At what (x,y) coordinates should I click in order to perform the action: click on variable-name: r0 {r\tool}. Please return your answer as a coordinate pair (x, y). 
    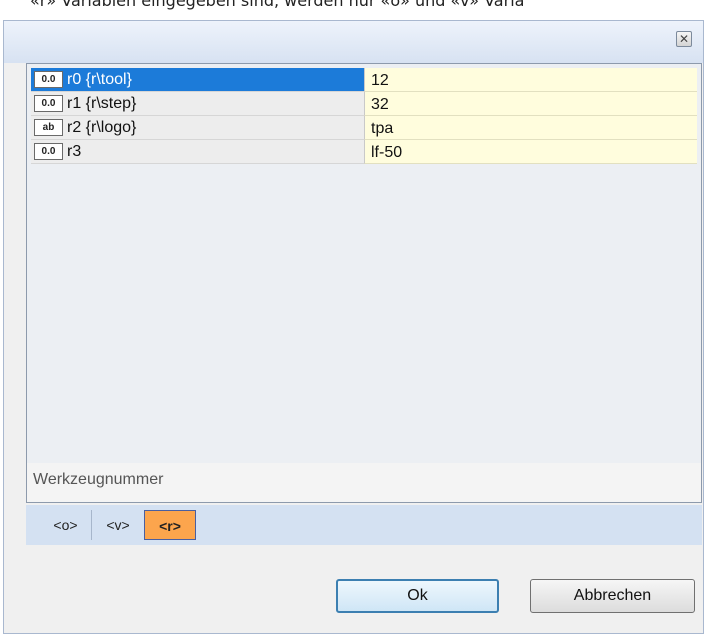
    Looking at the image, I should click on (99, 79).